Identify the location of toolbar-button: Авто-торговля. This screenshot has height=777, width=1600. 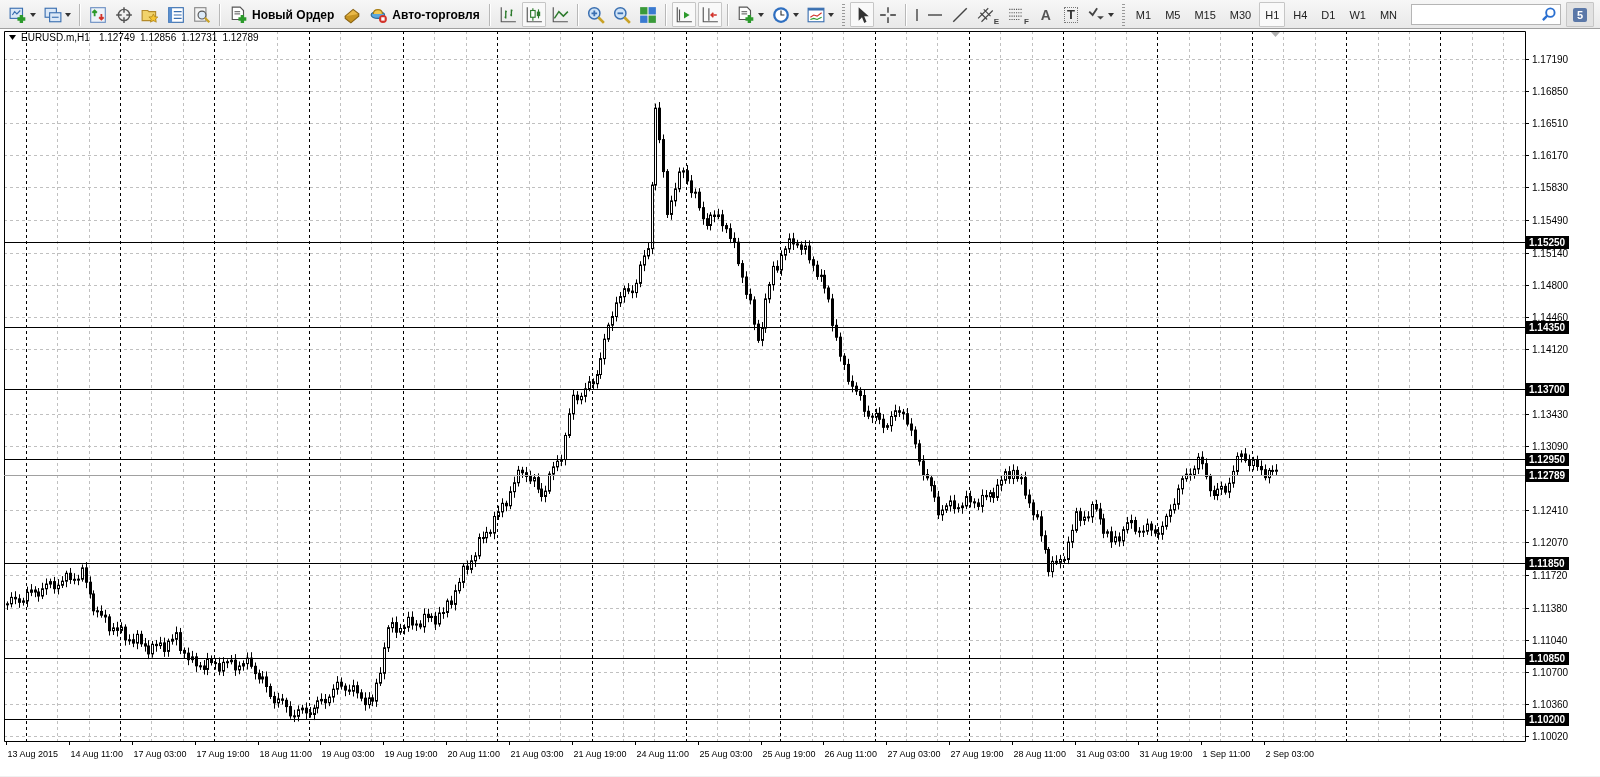
(425, 14).